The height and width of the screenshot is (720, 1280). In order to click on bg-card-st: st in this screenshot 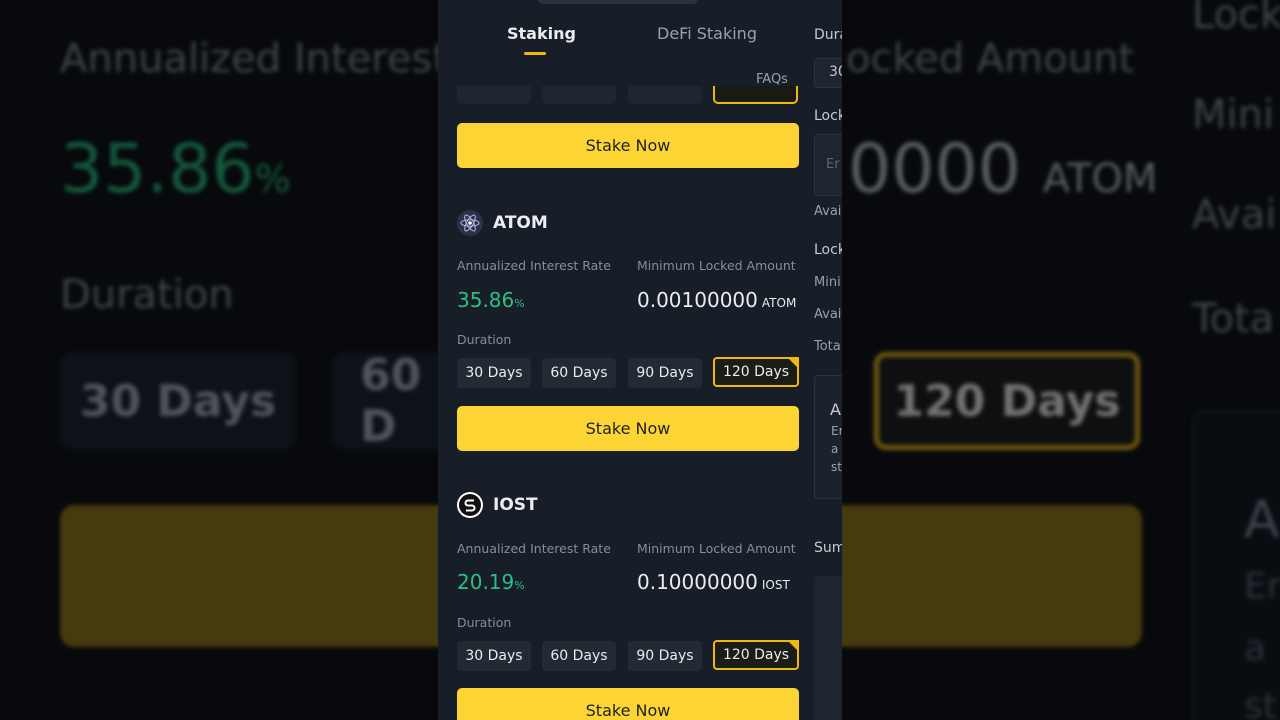, I will do `click(1260, 703)`.